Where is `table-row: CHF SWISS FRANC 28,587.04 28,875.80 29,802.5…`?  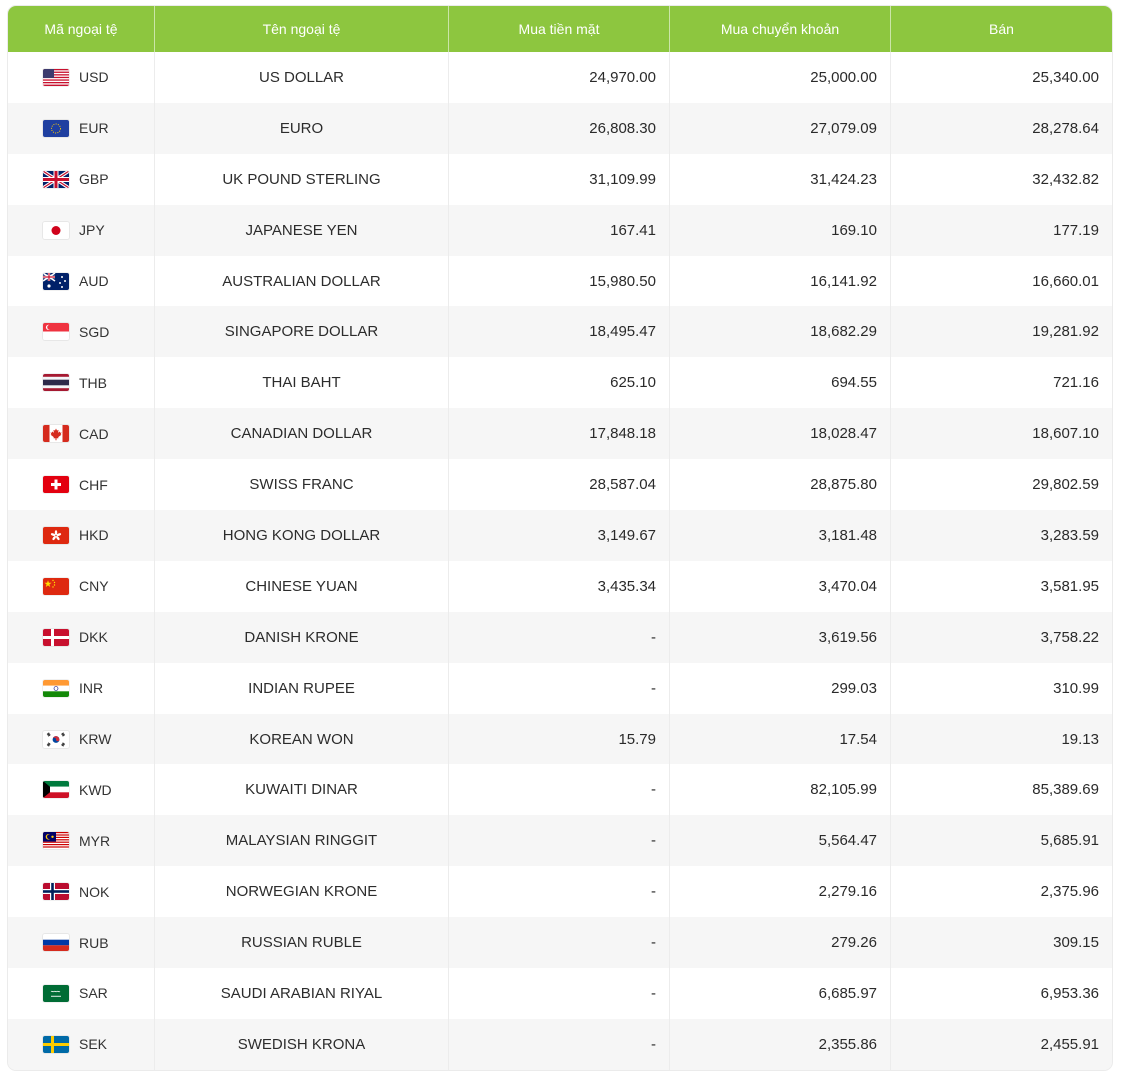 table-row: CHF SWISS FRANC 28,587.04 28,875.80 29,802.5… is located at coordinates (560, 485).